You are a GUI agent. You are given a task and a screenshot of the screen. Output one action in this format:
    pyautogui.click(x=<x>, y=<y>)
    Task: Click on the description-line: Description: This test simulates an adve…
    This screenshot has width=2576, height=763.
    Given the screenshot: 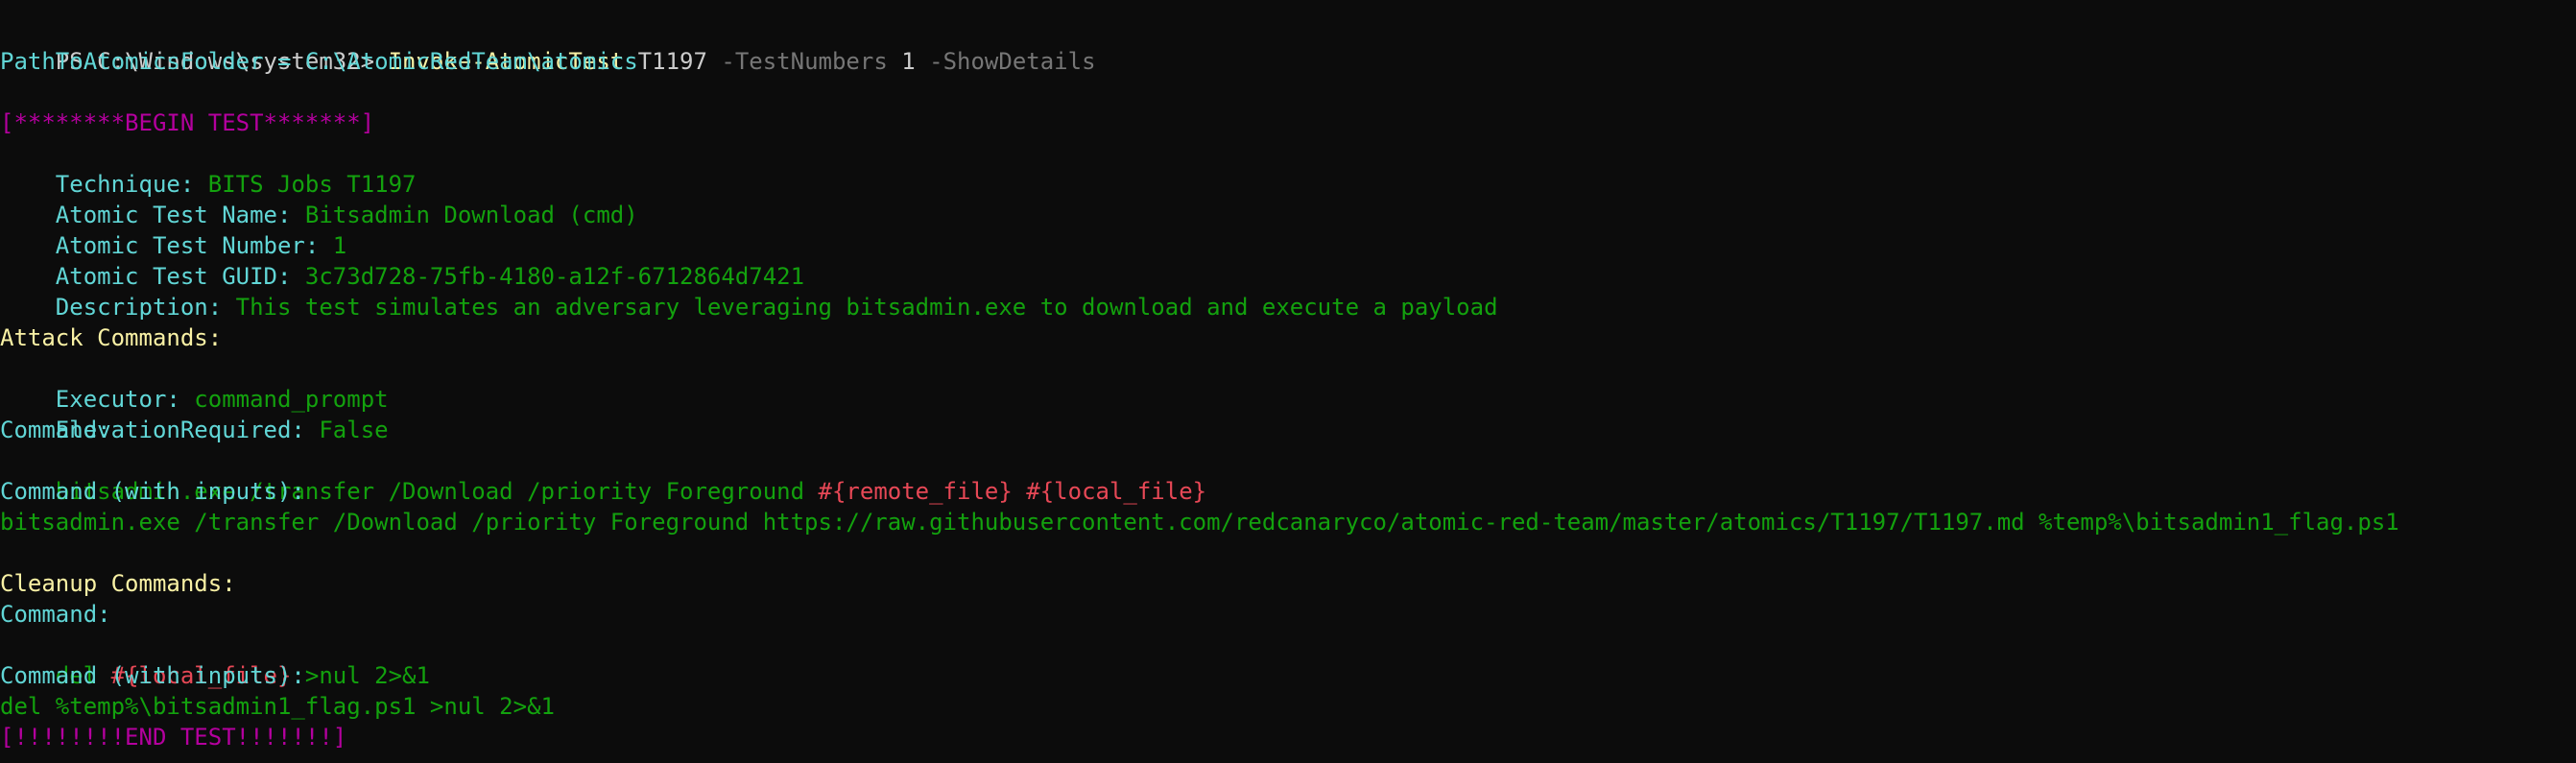 What is the action you would take?
    pyautogui.click(x=749, y=291)
    